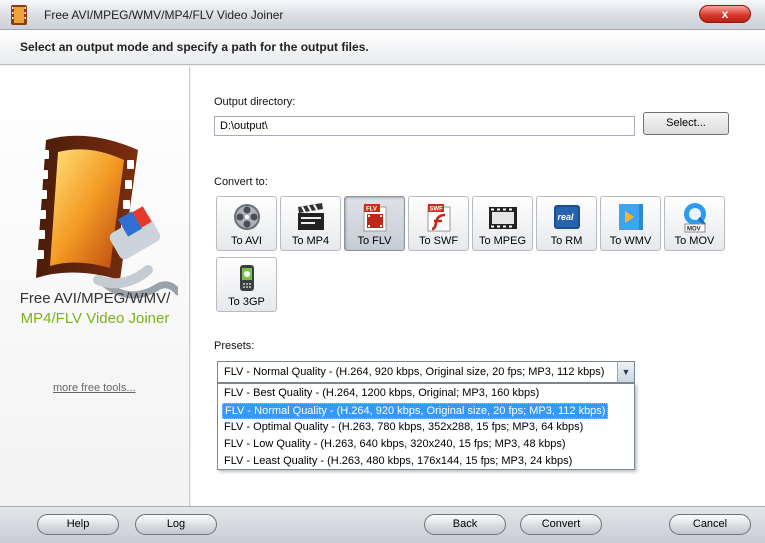 Image resolution: width=765 pixels, height=543 pixels. I want to click on clapperboard-icon, so click(311, 216).